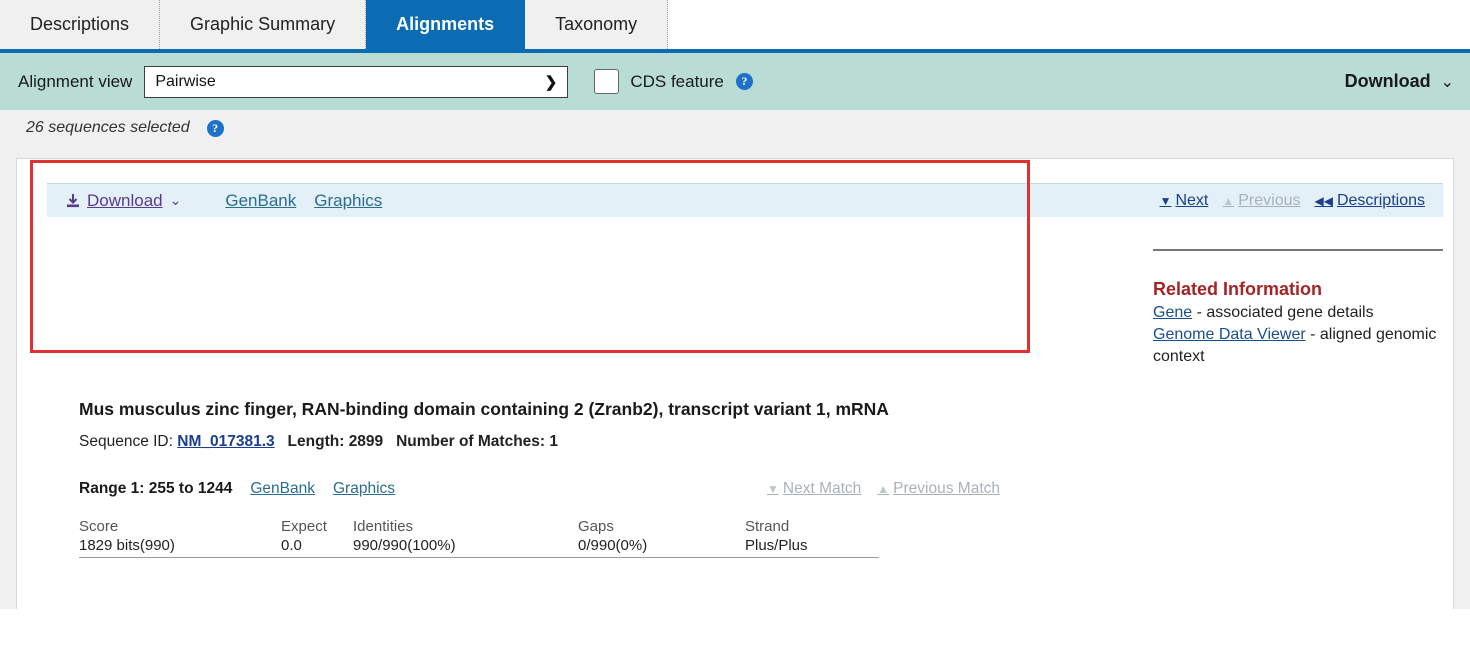  I want to click on download-menu-button: Download ⌄, so click(1399, 81).